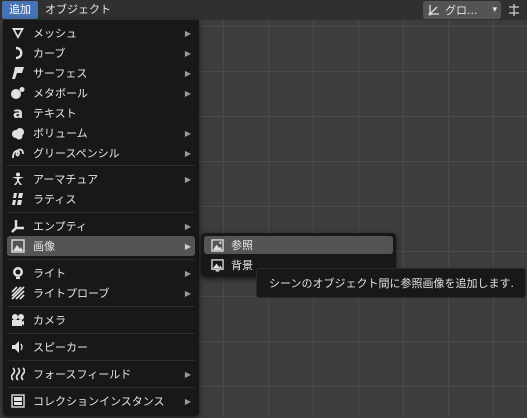 This screenshot has height=418, width=527. I want to click on image-icon, so click(18, 246).